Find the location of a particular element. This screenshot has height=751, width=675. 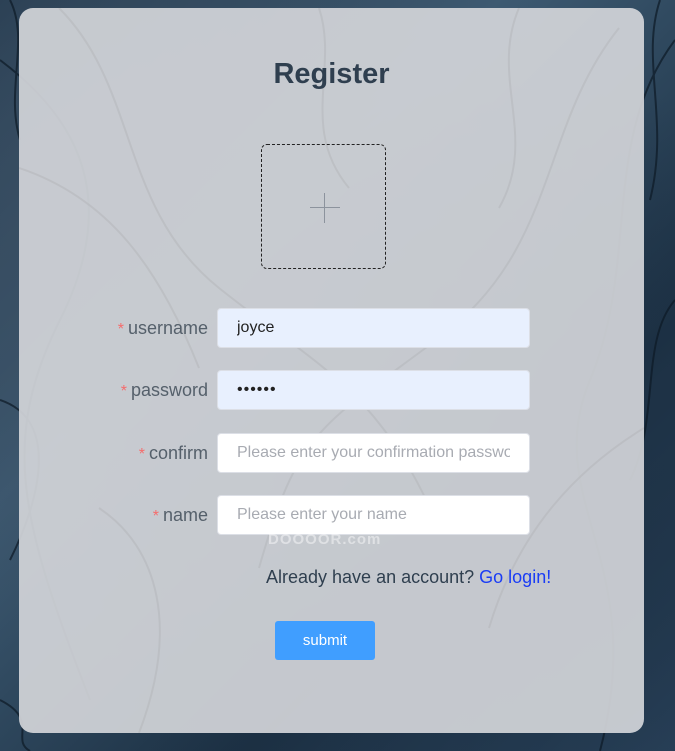

page-title: Register is located at coordinates (331, 74).